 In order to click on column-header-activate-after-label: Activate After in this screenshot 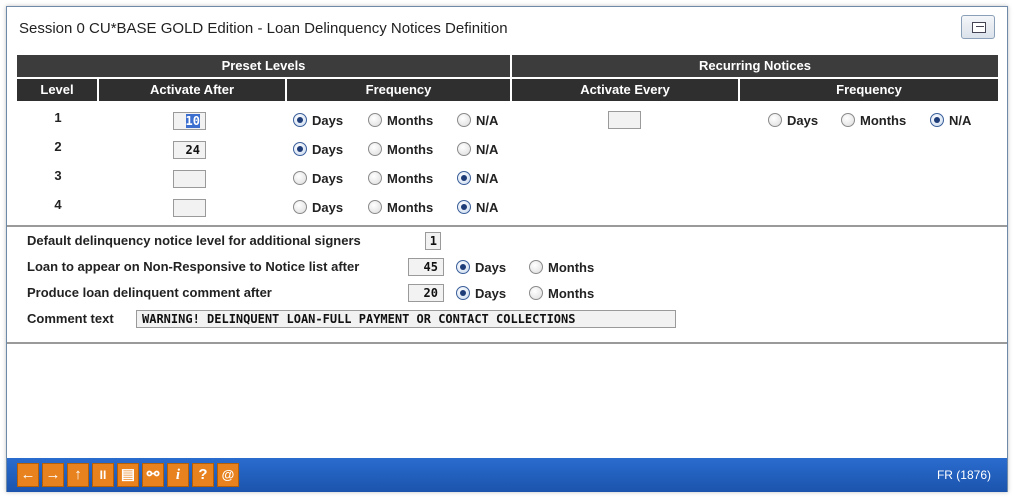, I will do `click(192, 89)`.